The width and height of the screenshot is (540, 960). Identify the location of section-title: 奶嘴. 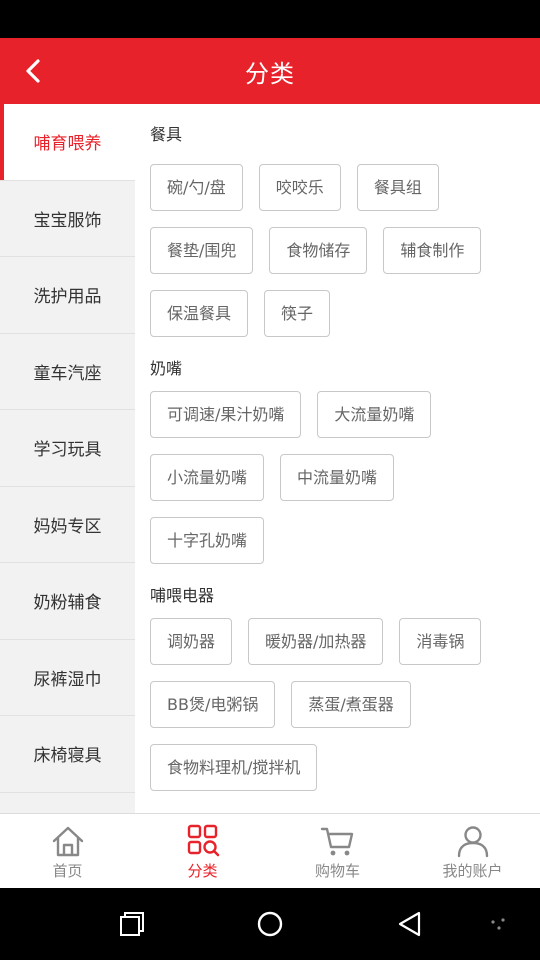
(166, 368).